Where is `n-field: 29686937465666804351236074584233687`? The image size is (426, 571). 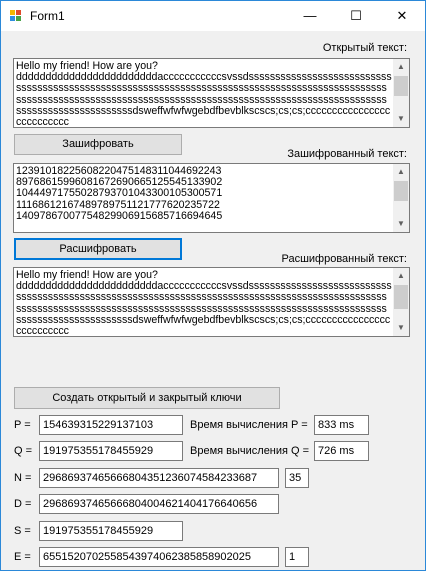
n-field: 29686937465666804351236074584233687 is located at coordinates (159, 478).